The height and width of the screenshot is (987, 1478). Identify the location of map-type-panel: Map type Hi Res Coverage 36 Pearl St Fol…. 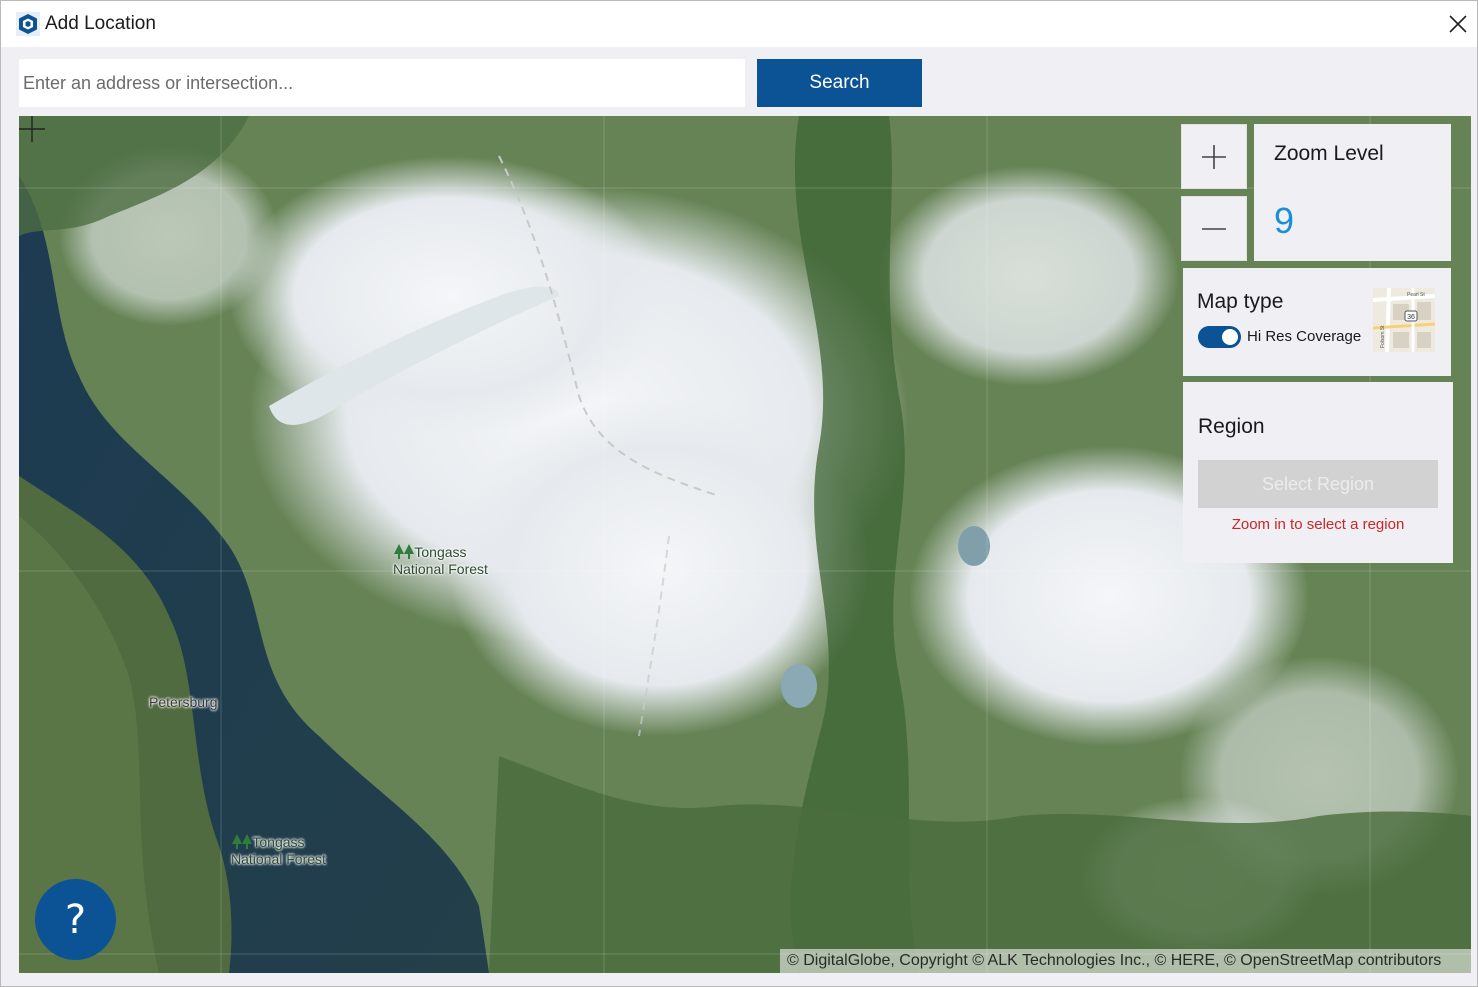
(1317, 322).